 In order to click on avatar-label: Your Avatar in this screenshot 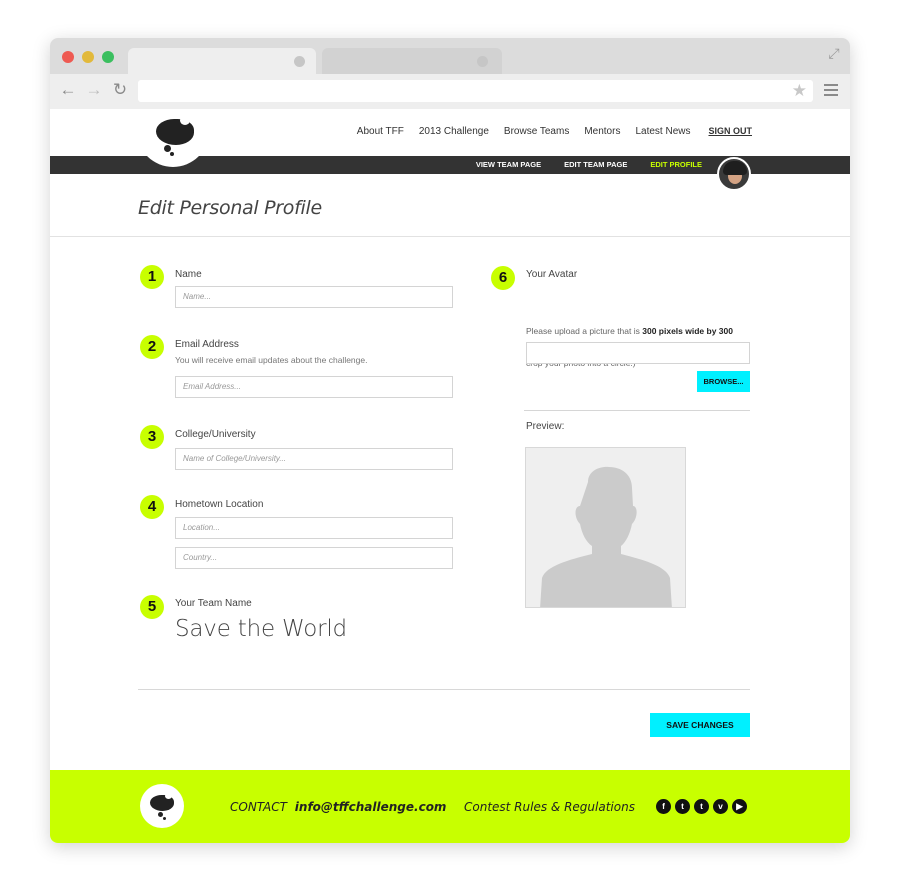, I will do `click(552, 274)`.